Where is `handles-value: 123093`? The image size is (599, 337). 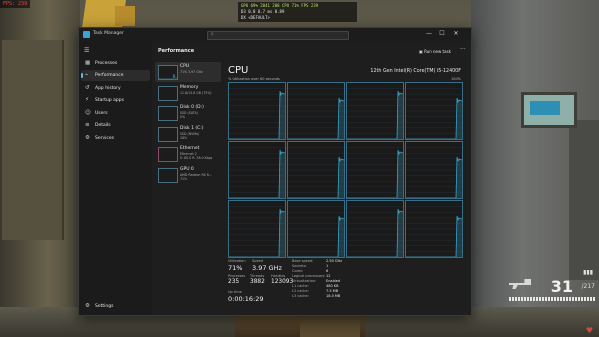
handles-value: 123093 is located at coordinates (282, 282).